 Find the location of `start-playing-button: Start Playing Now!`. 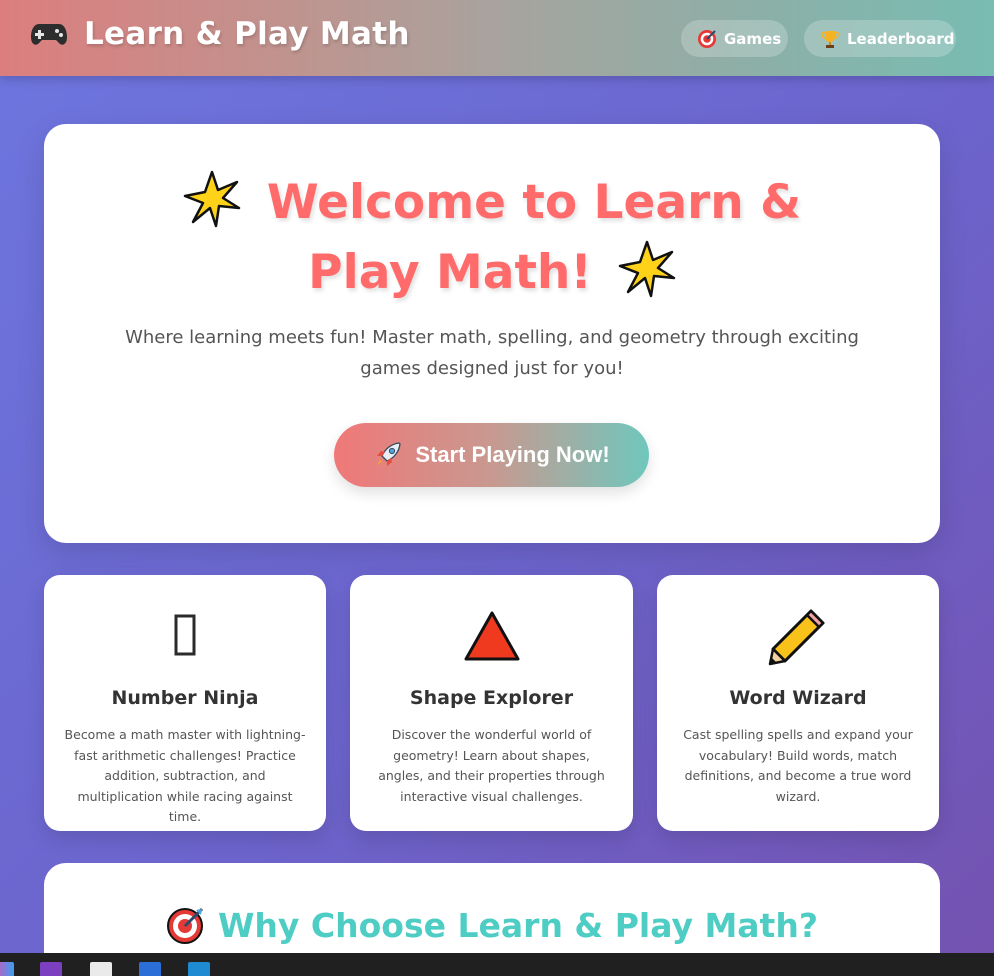

start-playing-button: Start Playing Now! is located at coordinates (491, 455).